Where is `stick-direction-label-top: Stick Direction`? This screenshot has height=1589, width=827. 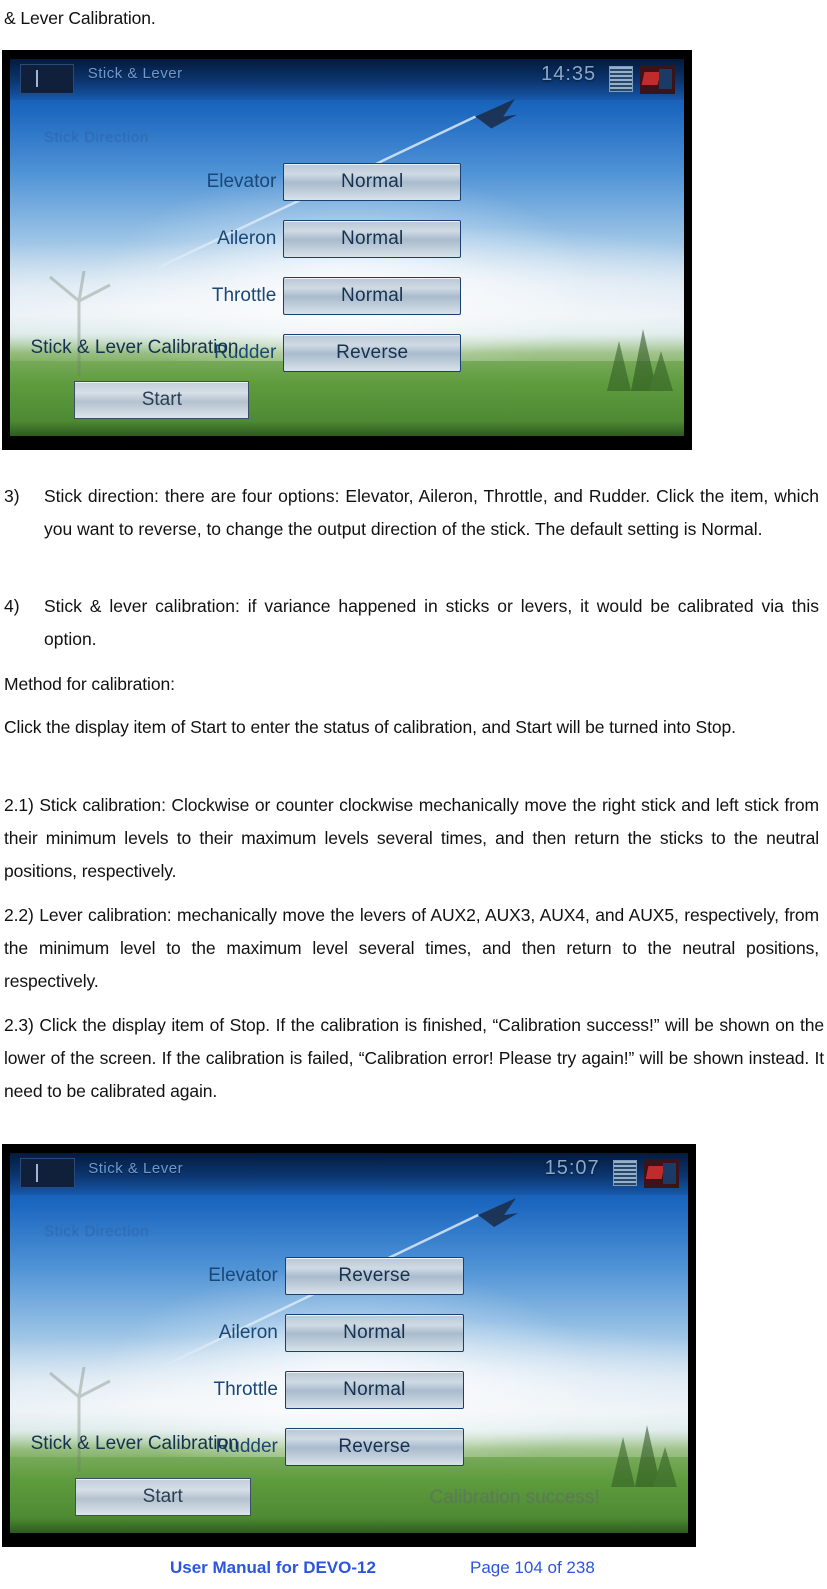
stick-direction-label-top: Stick Direction is located at coordinates (96, 137).